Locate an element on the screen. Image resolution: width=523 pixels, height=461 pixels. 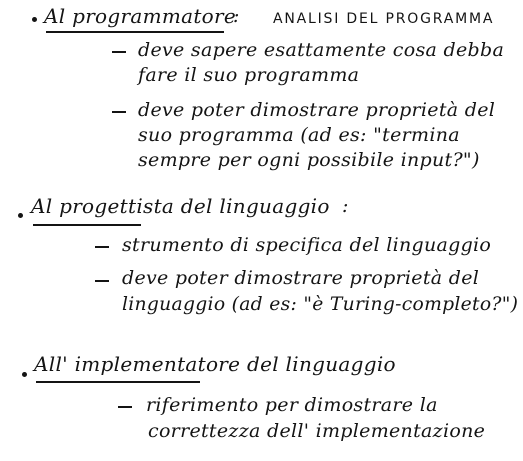
list-item-line: strumento di specifica del linguaggio is located at coordinates (307, 245).